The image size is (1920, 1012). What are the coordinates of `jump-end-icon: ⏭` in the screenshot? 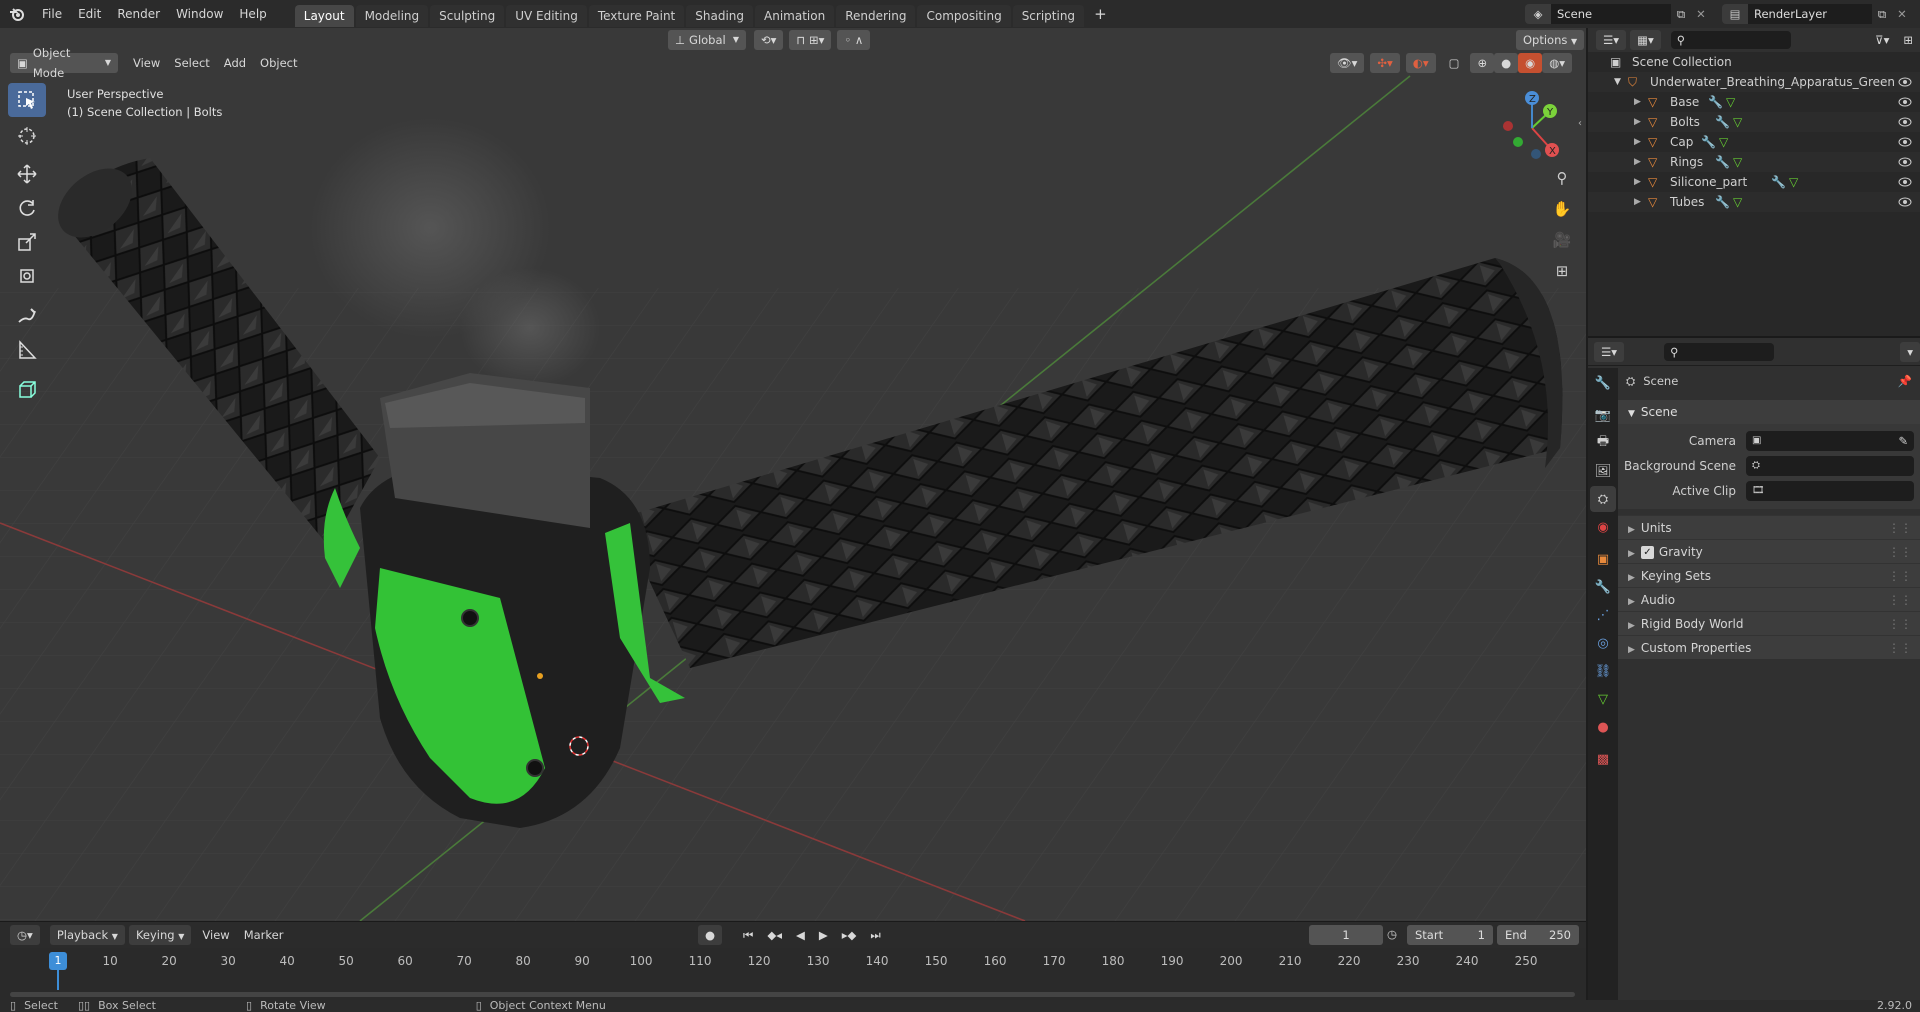 It's located at (875, 935).